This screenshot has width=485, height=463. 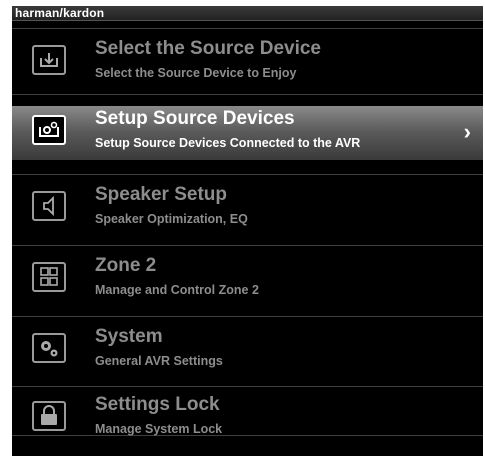 I want to click on menu-item-title: Select the Source Device, so click(x=208, y=48).